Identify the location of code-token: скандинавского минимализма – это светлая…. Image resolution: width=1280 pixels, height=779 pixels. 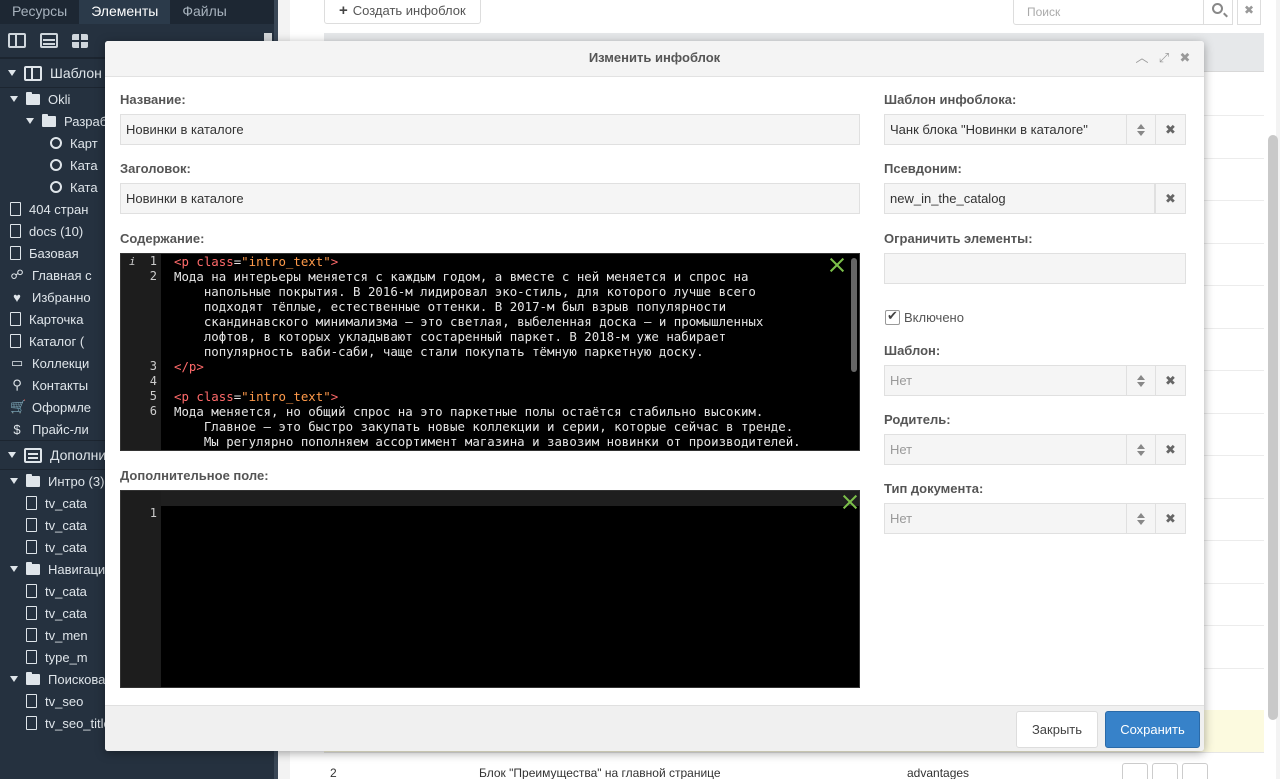
(469, 321).